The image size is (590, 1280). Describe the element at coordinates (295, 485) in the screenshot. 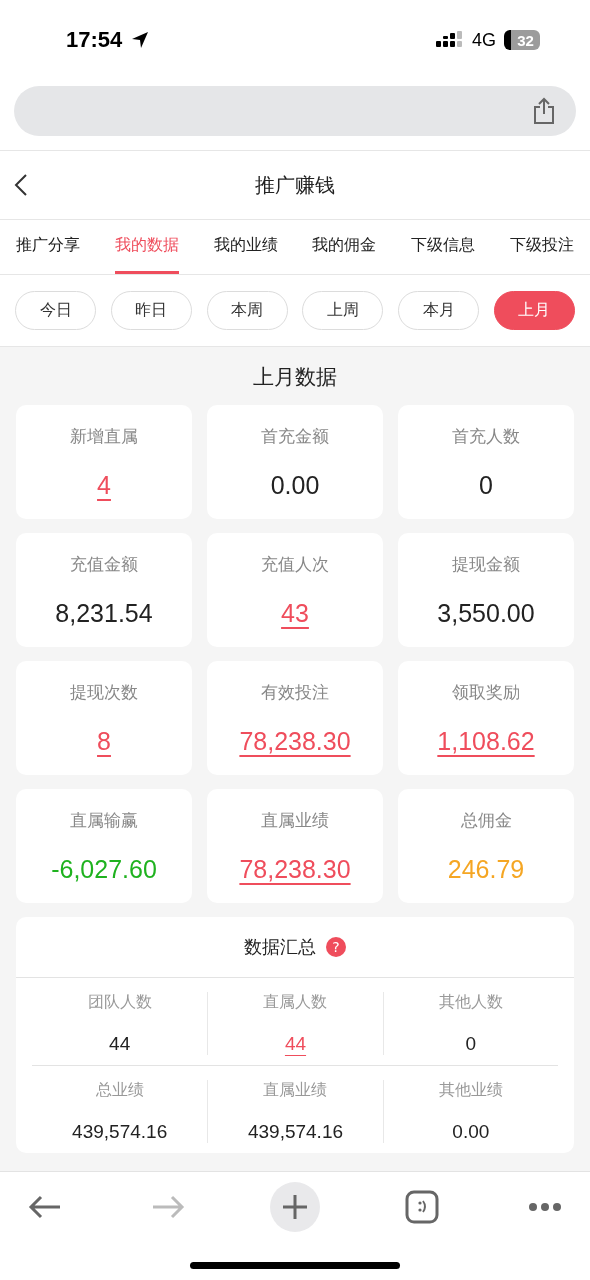

I see `stat-value: 0.00` at that location.